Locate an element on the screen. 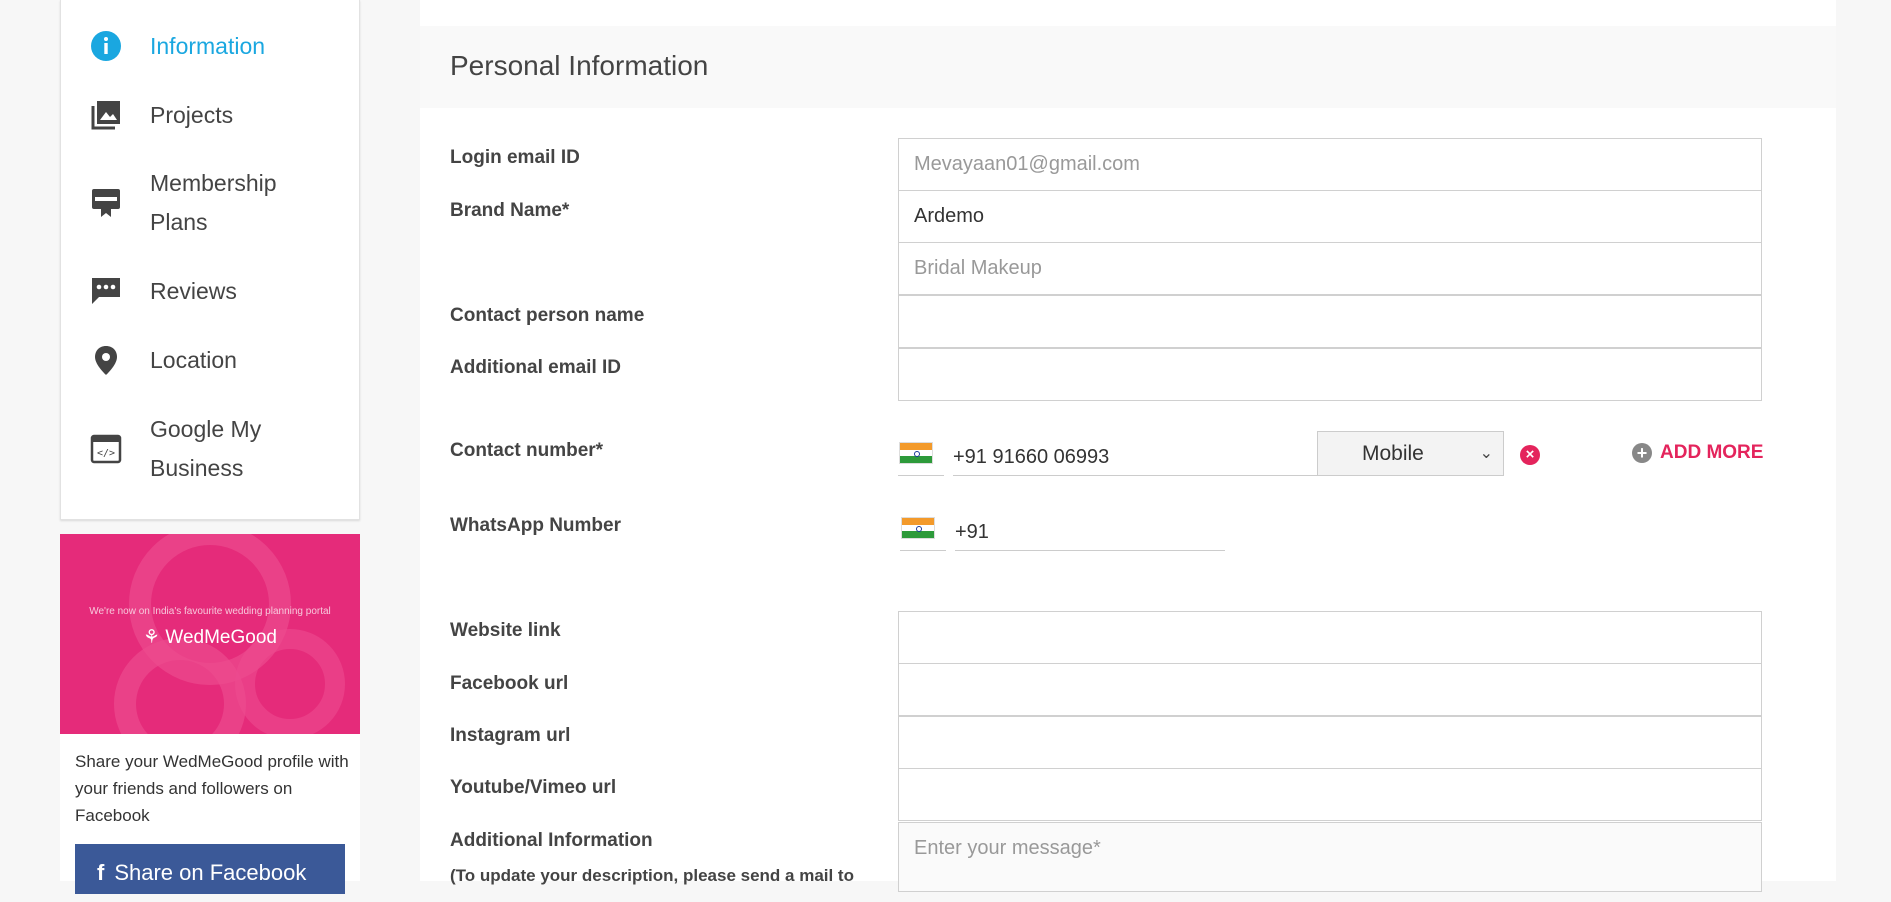 The image size is (1891, 902). instagram-url-field is located at coordinates (1330, 742).